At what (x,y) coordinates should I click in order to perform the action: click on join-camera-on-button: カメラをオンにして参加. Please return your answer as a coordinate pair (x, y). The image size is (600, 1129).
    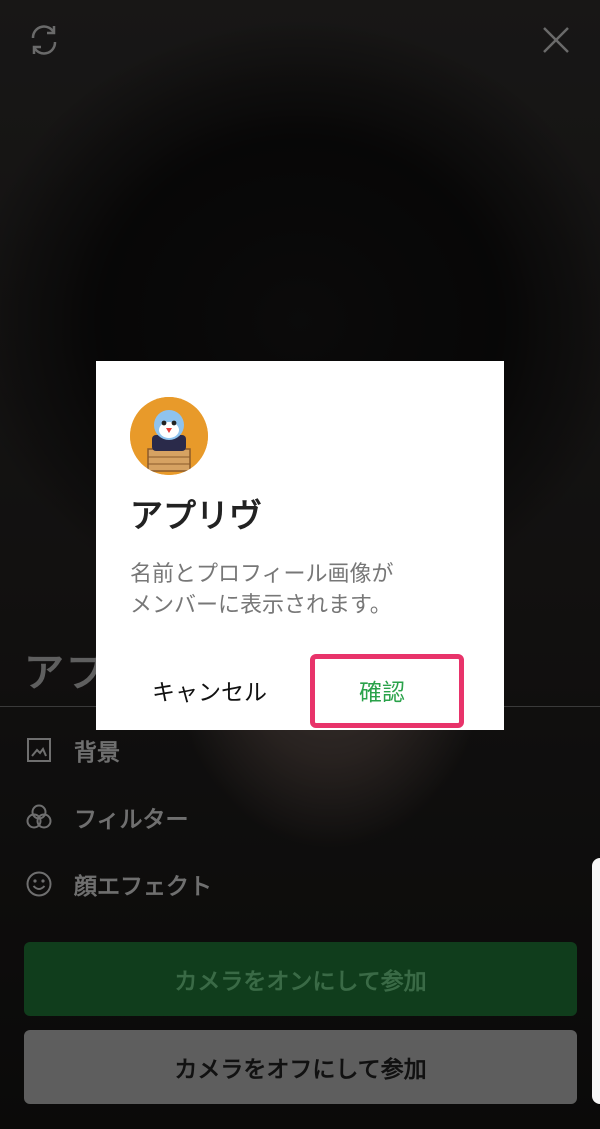
    Looking at the image, I should click on (300, 979).